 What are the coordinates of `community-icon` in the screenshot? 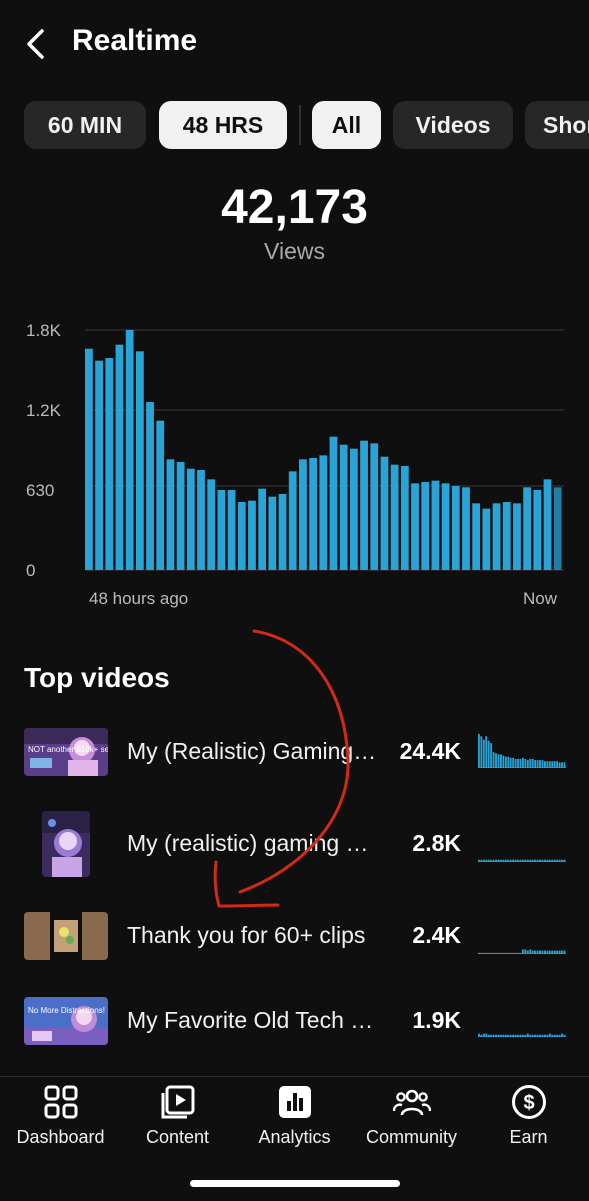 It's located at (411, 1102).